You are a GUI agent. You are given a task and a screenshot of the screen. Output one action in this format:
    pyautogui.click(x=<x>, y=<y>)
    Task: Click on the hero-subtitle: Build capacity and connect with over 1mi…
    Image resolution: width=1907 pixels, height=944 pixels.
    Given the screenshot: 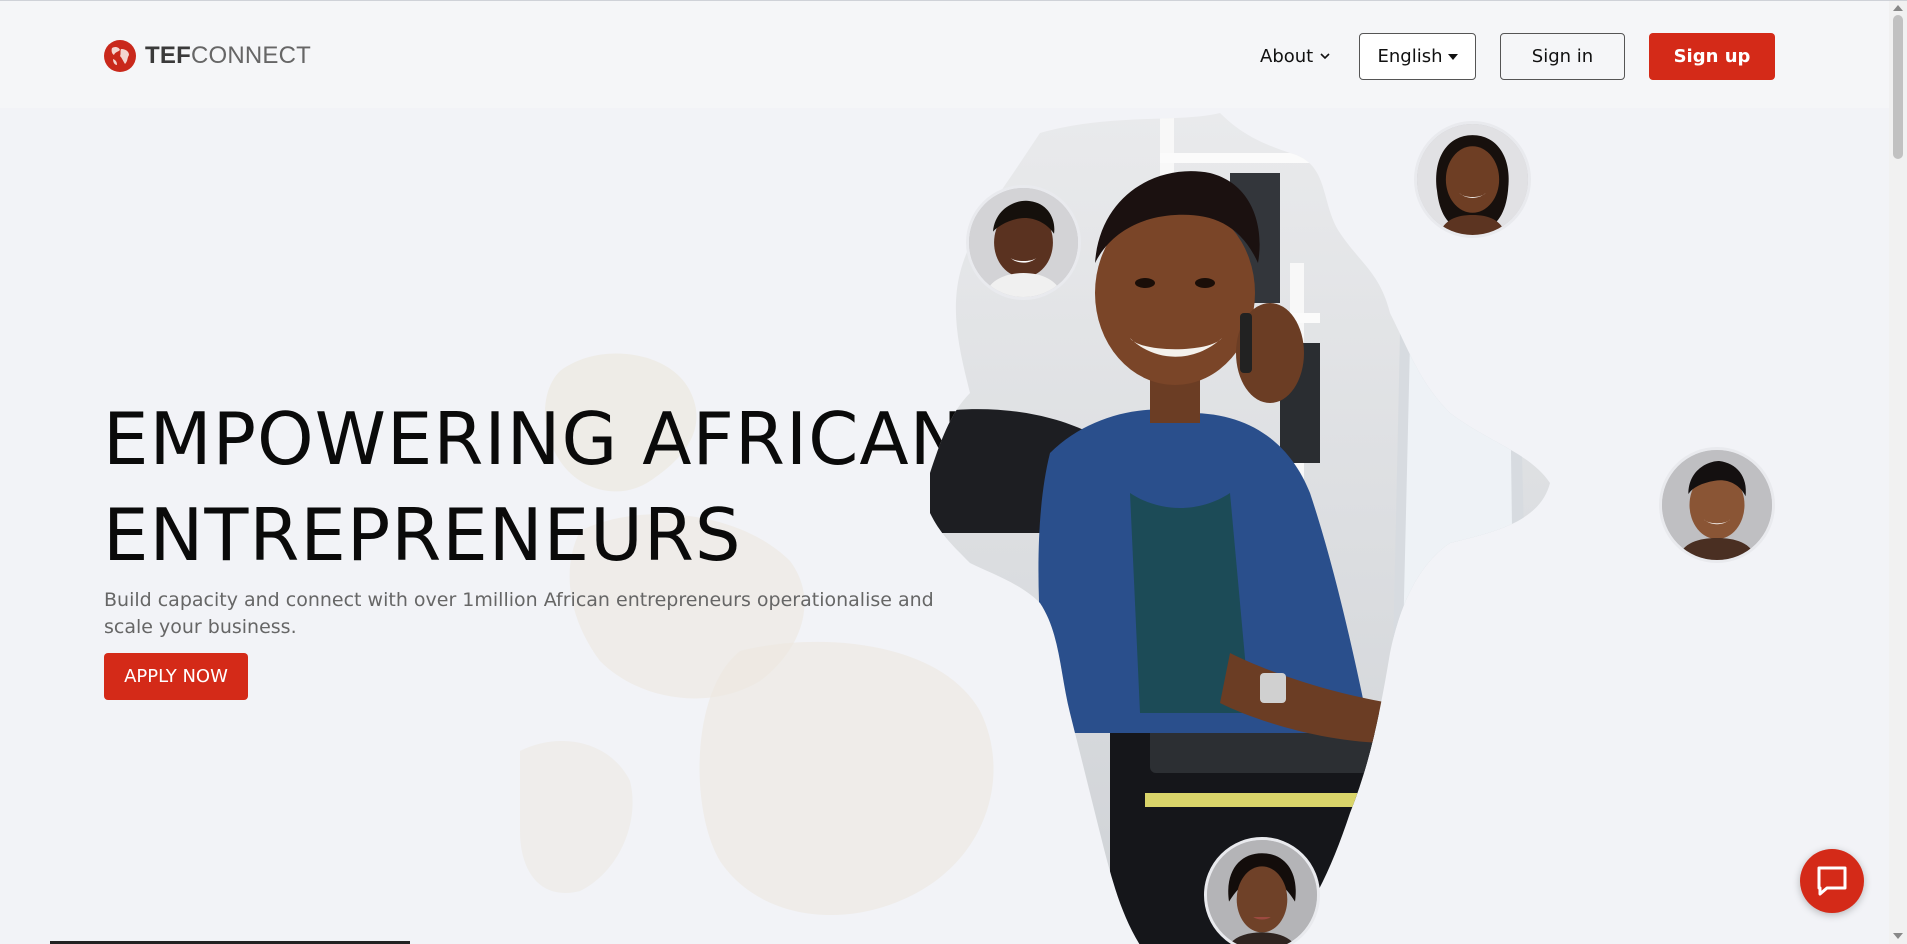 What is the action you would take?
    pyautogui.click(x=519, y=613)
    